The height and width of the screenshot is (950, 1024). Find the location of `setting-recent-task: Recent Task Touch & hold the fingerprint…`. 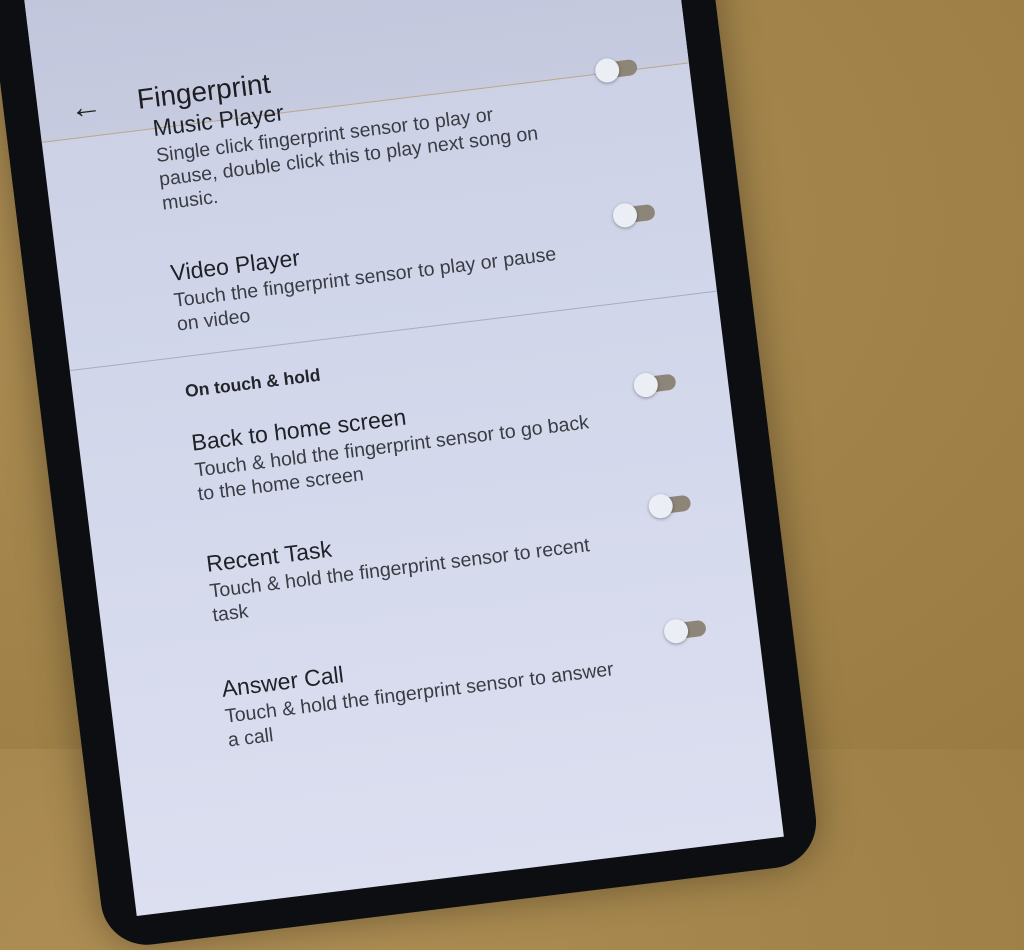

setting-recent-task: Recent Task Touch & hold the fingerprint… is located at coordinates (421, 562).